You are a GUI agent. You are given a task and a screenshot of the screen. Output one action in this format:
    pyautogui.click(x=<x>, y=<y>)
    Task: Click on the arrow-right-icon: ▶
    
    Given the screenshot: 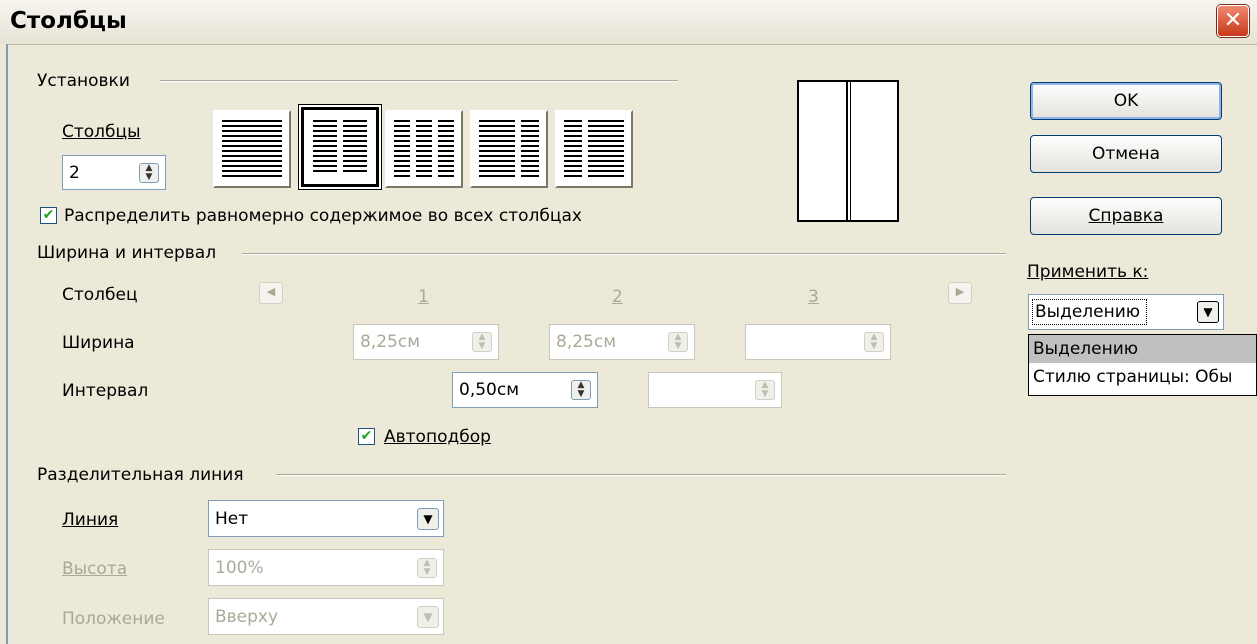 What is the action you would take?
    pyautogui.click(x=960, y=293)
    